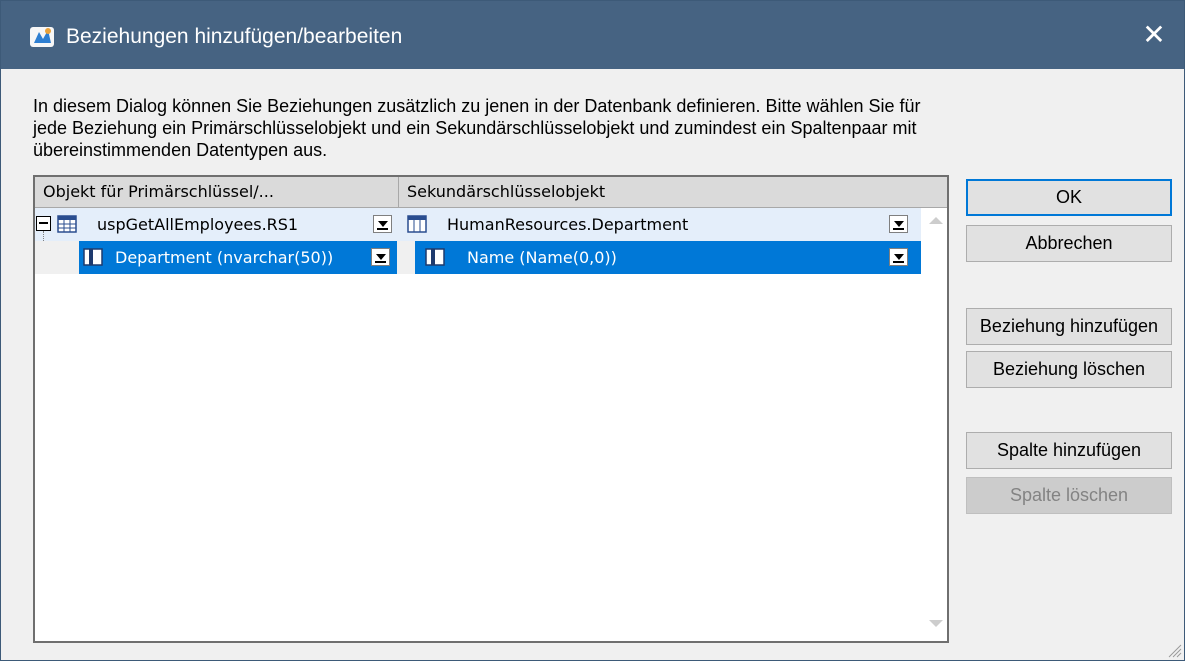 The width and height of the screenshot is (1185, 661). I want to click on delete-relation-button: Beziehung löschen, so click(1069, 369).